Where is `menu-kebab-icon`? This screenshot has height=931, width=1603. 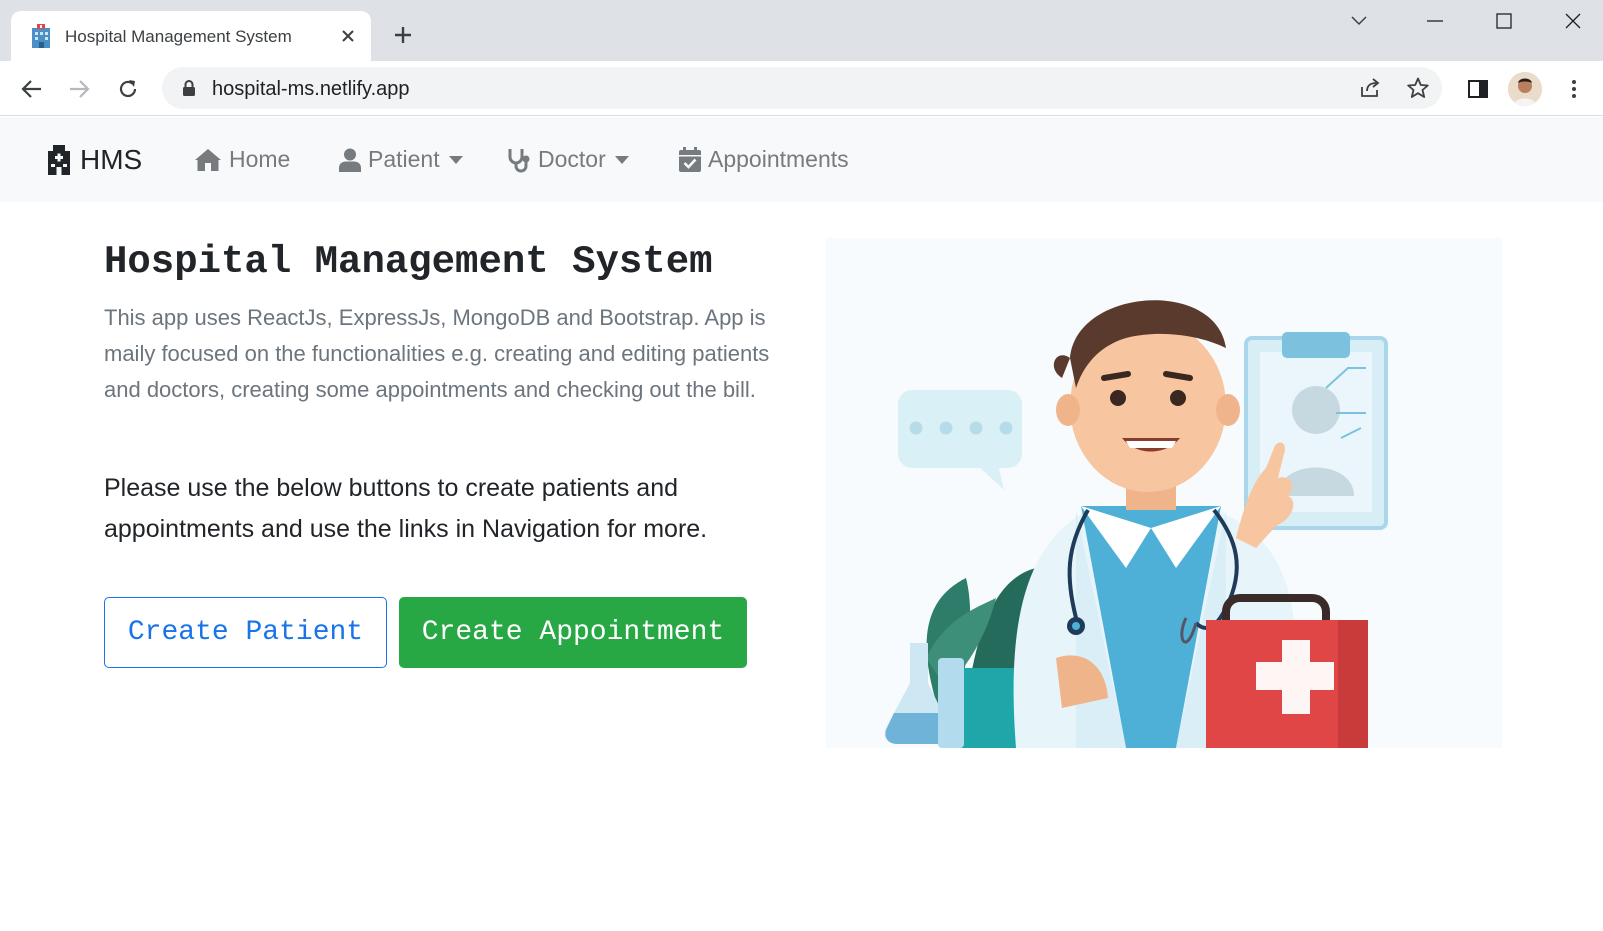 menu-kebab-icon is located at coordinates (1574, 89).